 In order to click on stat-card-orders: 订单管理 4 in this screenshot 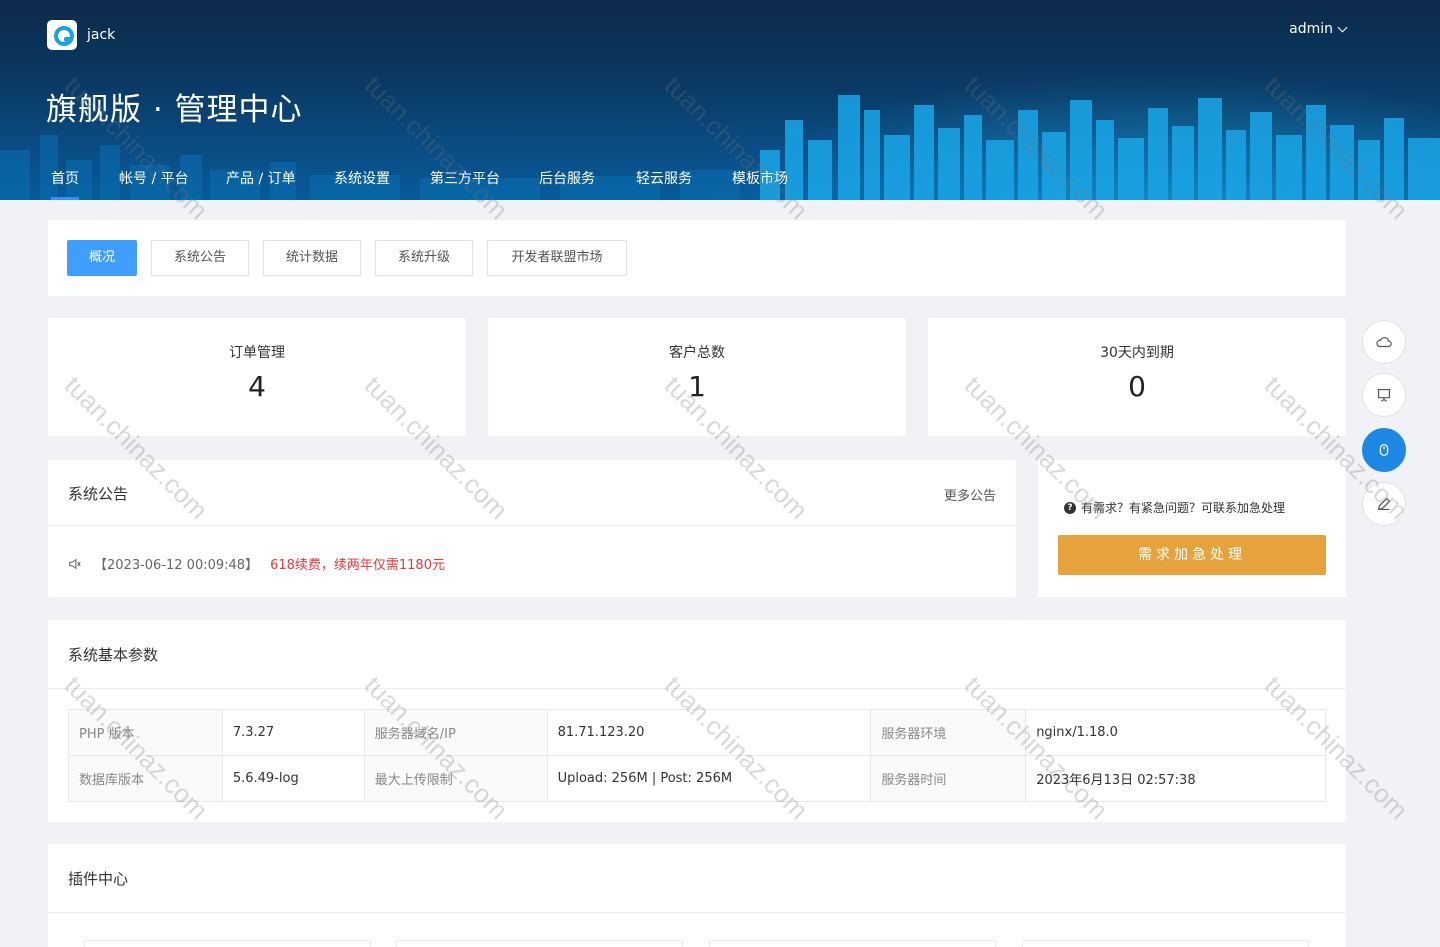, I will do `click(257, 377)`.